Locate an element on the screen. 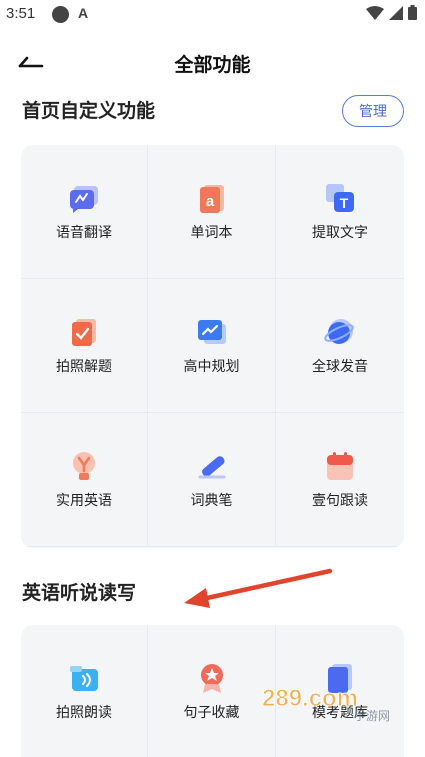 This screenshot has height=757, width=425. function-sentence-collect: 句子收藏 is located at coordinates (212, 691).